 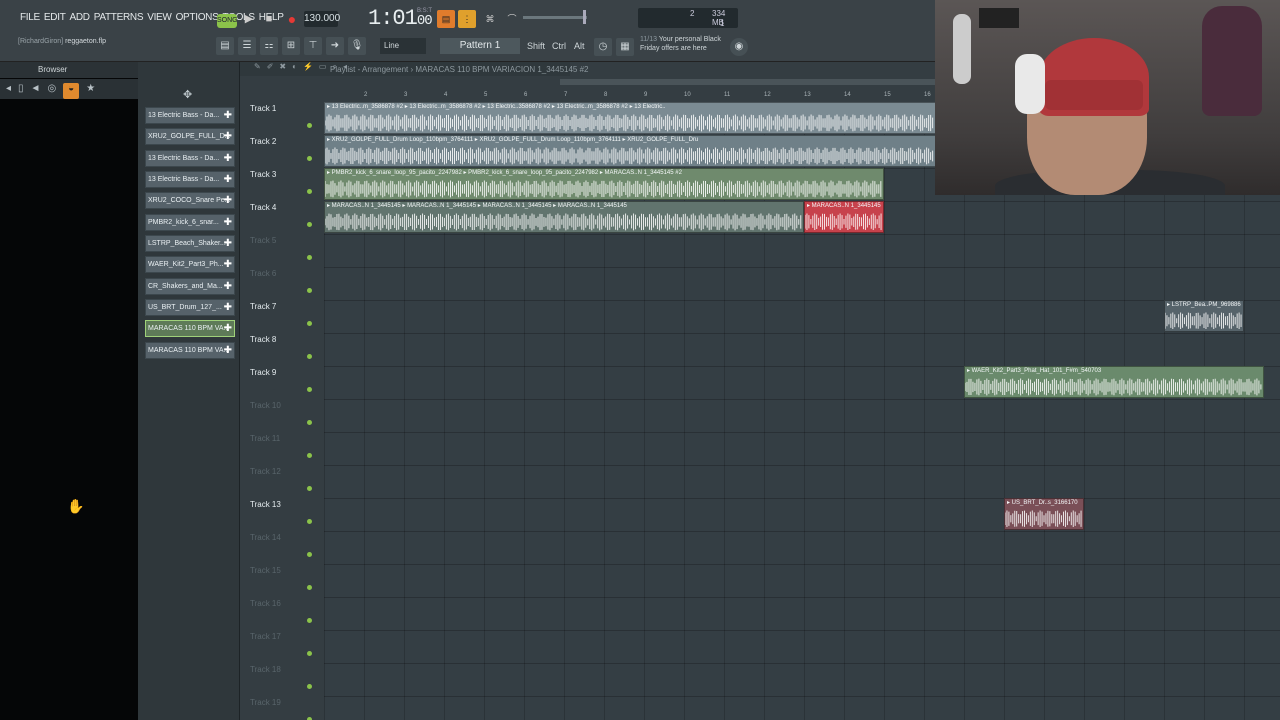 I want to click on track-header: Track 10, so click(x=287, y=417).